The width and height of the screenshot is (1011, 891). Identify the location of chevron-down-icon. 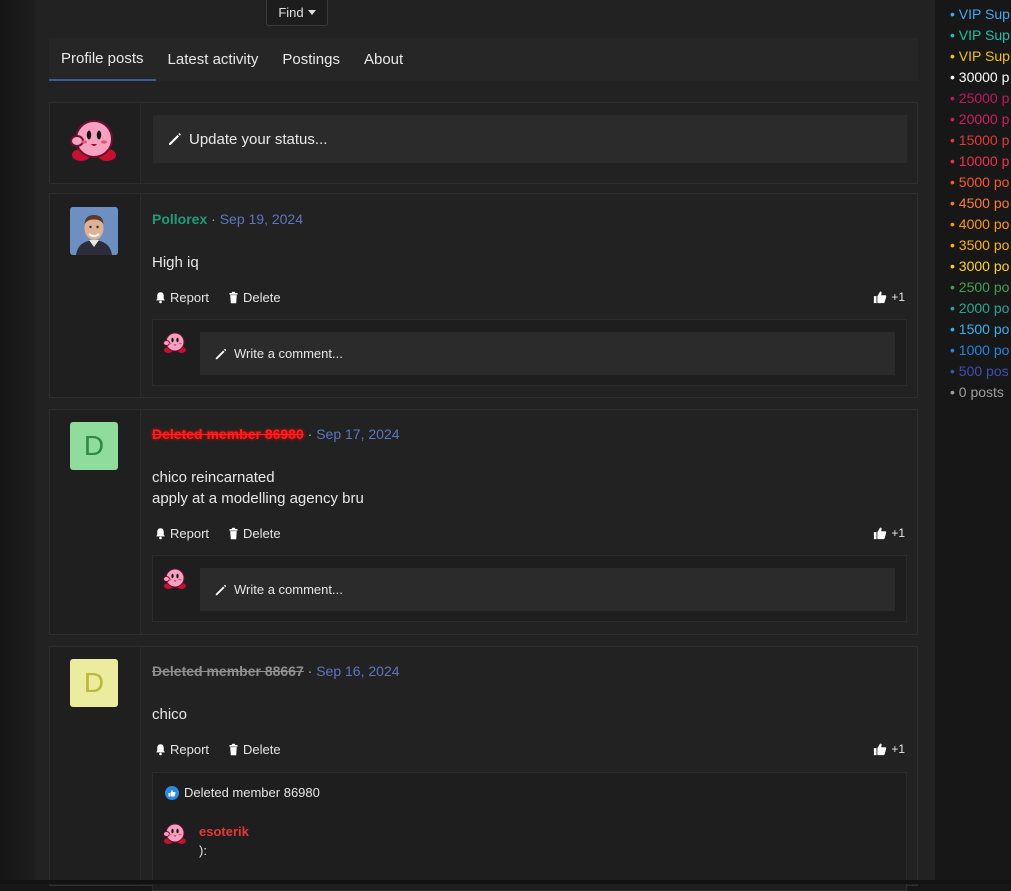
(311, 12).